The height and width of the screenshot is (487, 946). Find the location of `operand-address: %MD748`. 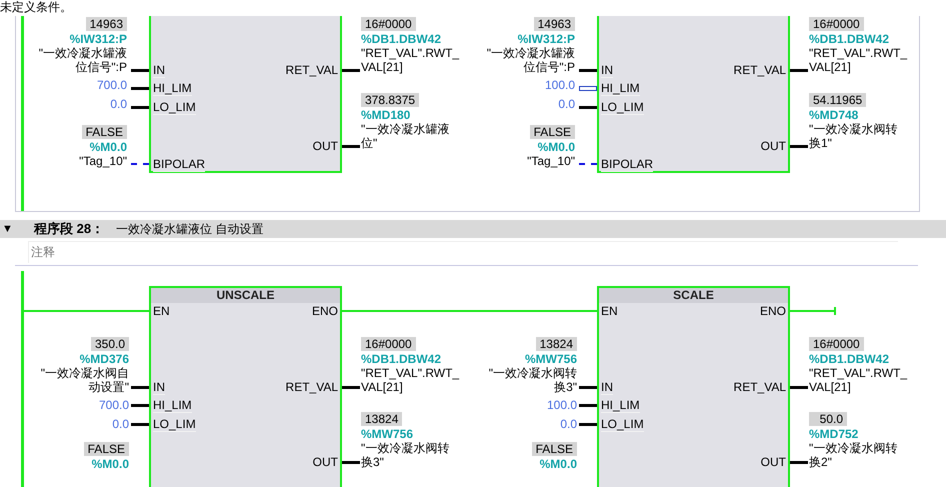

operand-address: %MD748 is located at coordinates (833, 115).